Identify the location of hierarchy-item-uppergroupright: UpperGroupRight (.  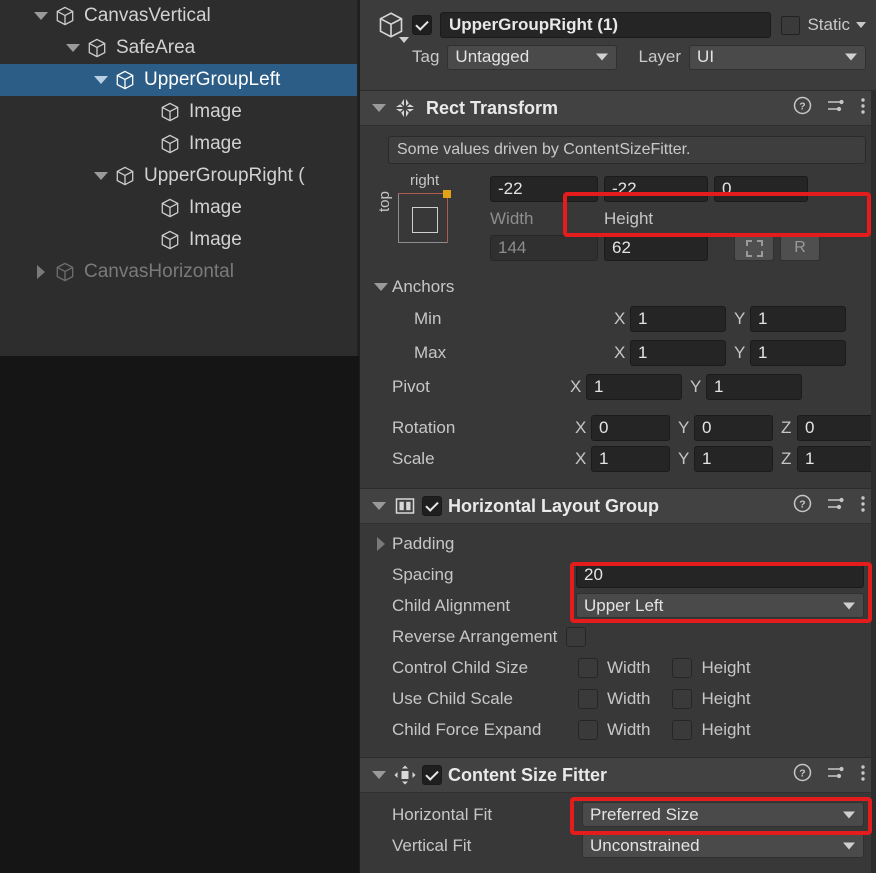
(178, 176).